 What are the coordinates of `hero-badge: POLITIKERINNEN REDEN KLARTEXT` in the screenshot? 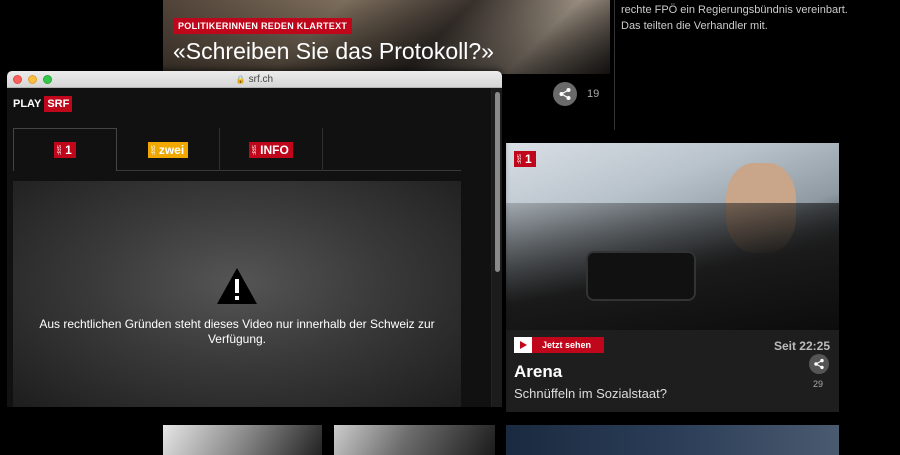 It's located at (263, 26).